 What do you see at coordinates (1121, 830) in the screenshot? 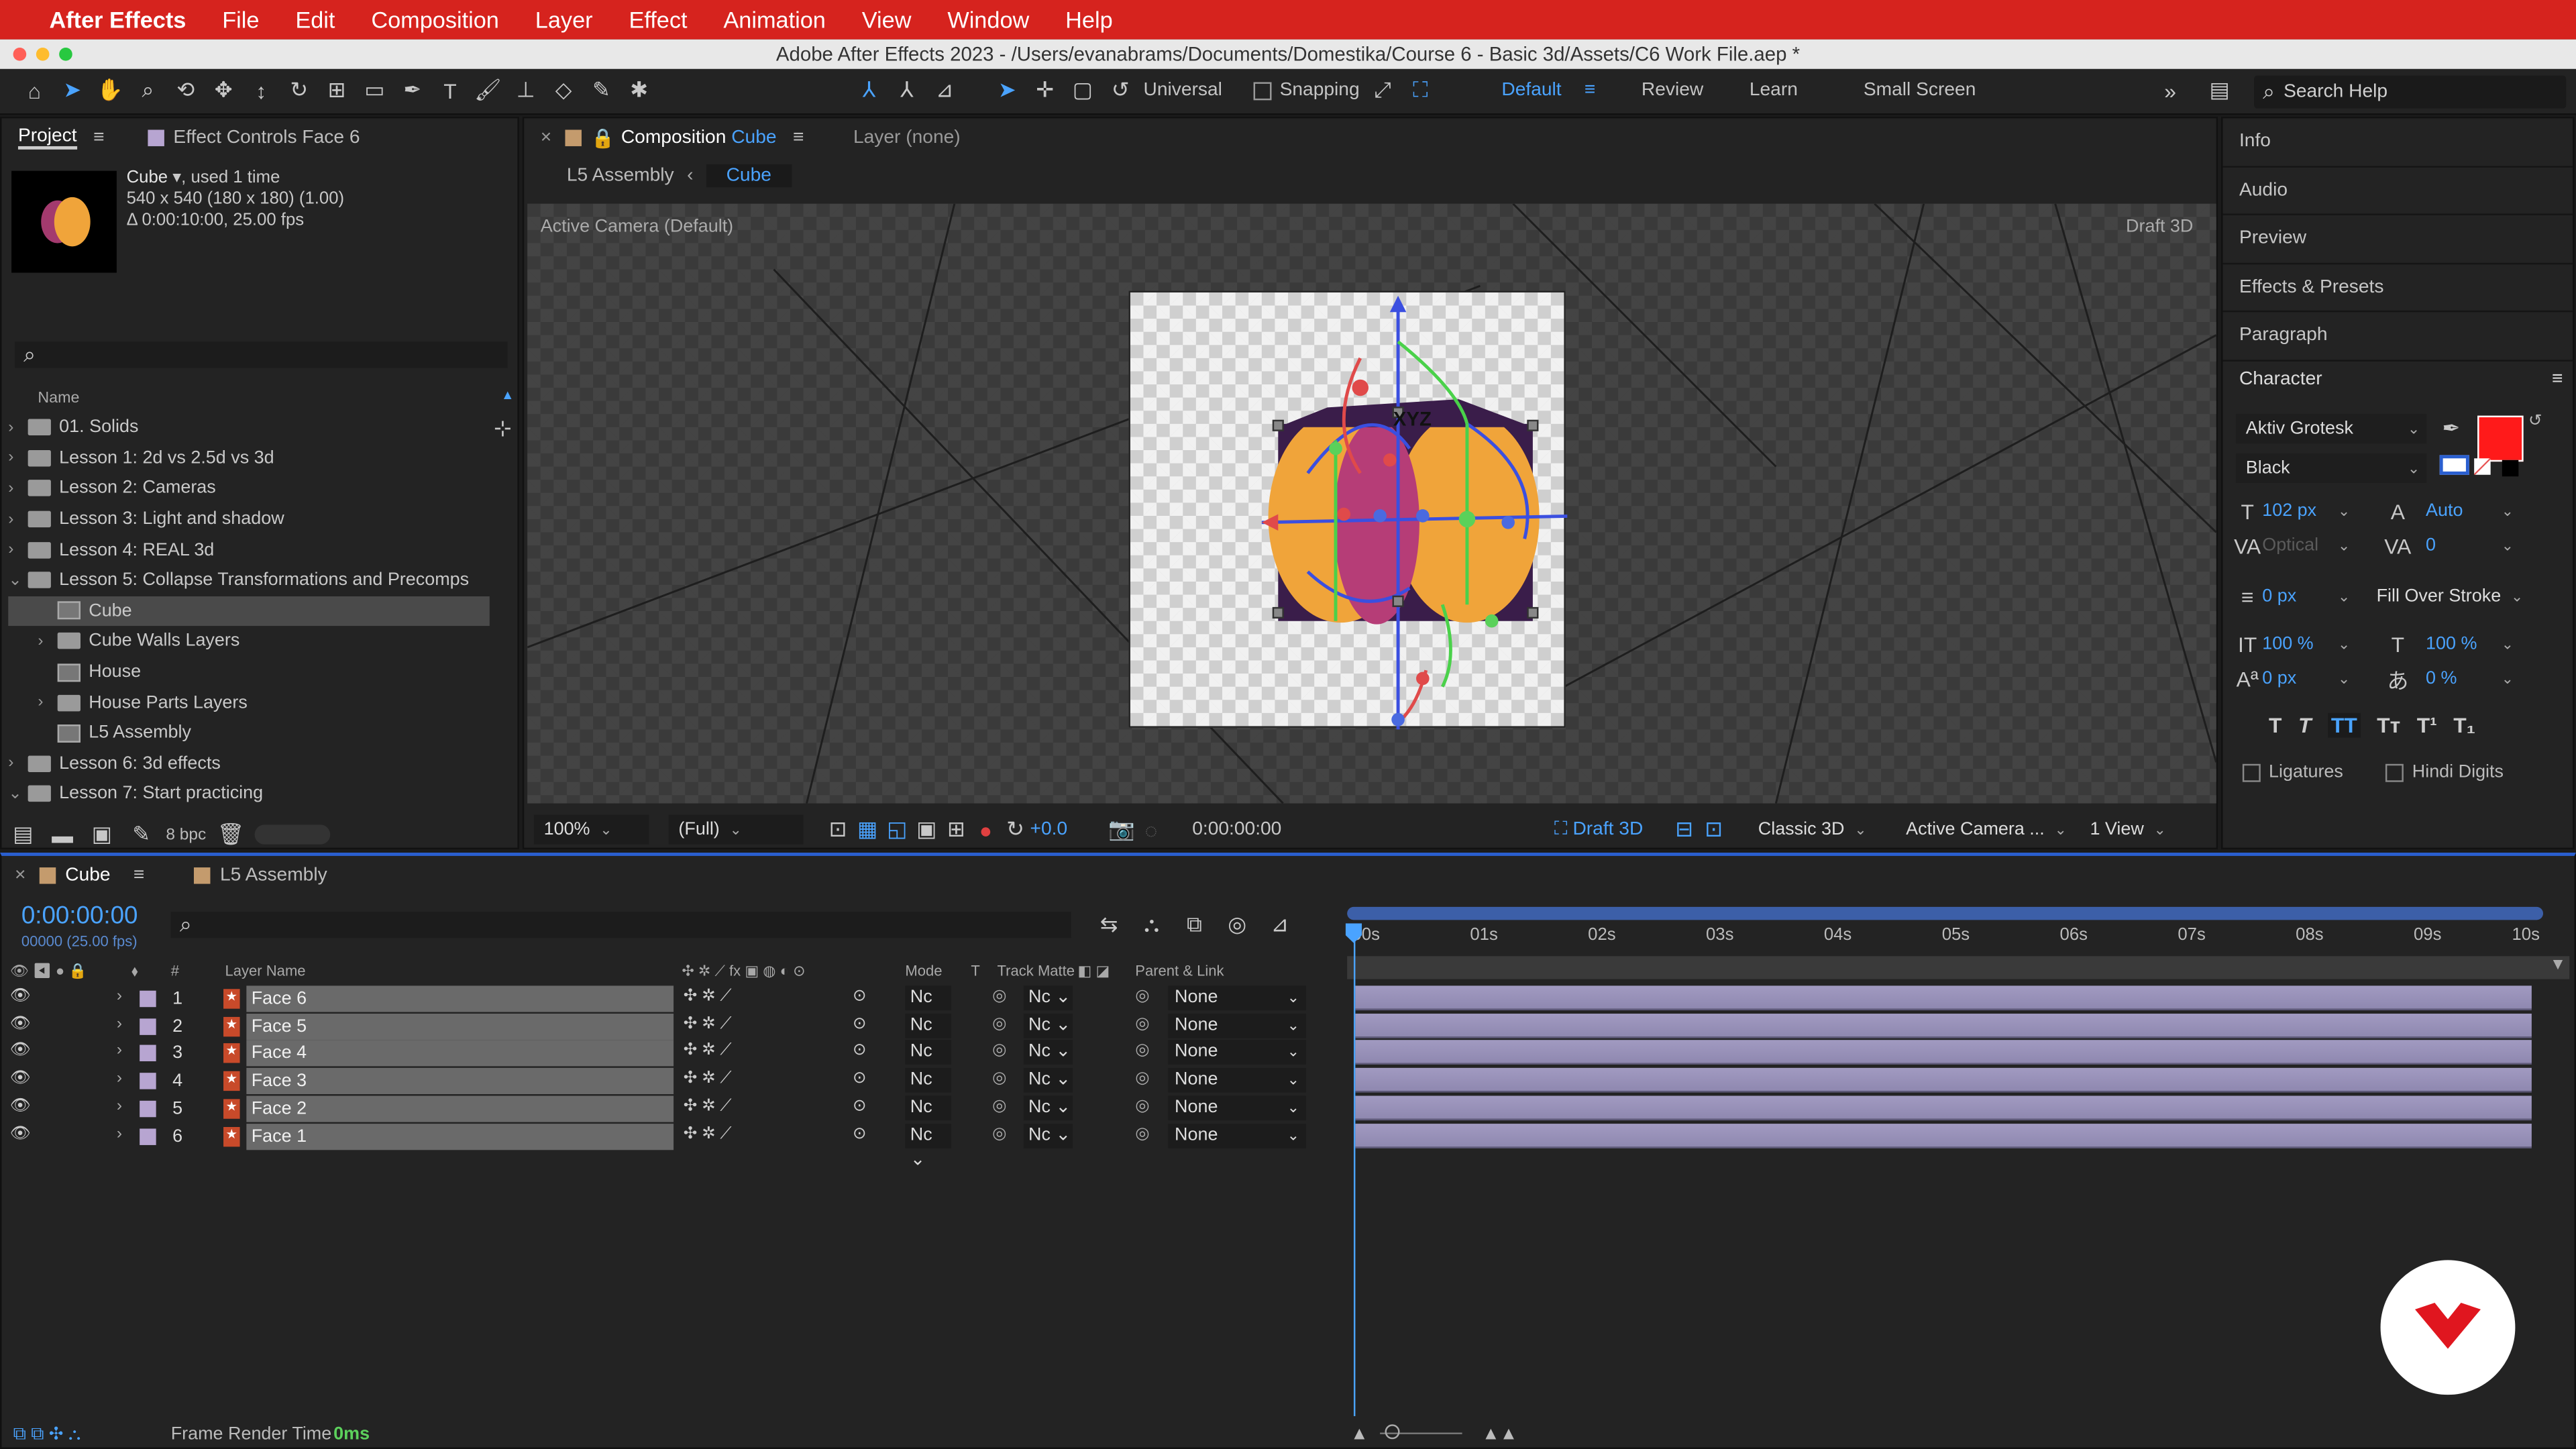
I see `snapshot-icon: 📷` at bounding box center [1121, 830].